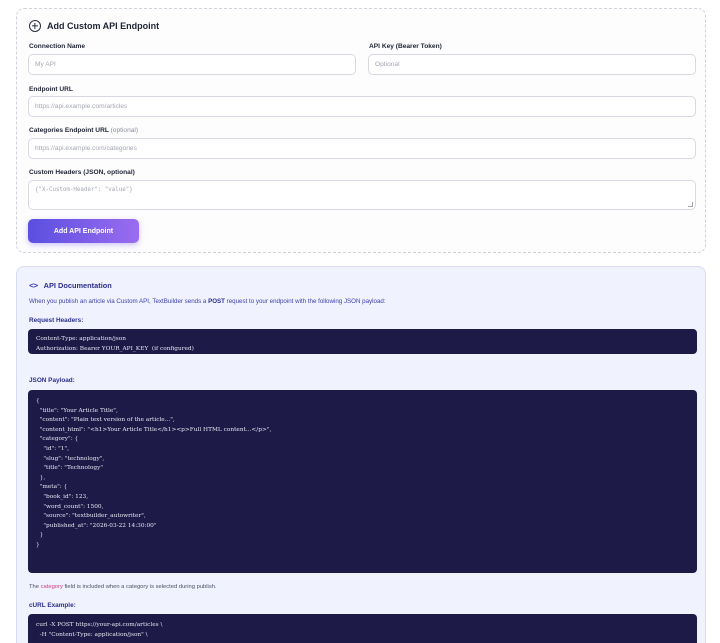  Describe the element at coordinates (362, 106) in the screenshot. I see `endpoint-url-input: https://api.example.com/articles` at that location.